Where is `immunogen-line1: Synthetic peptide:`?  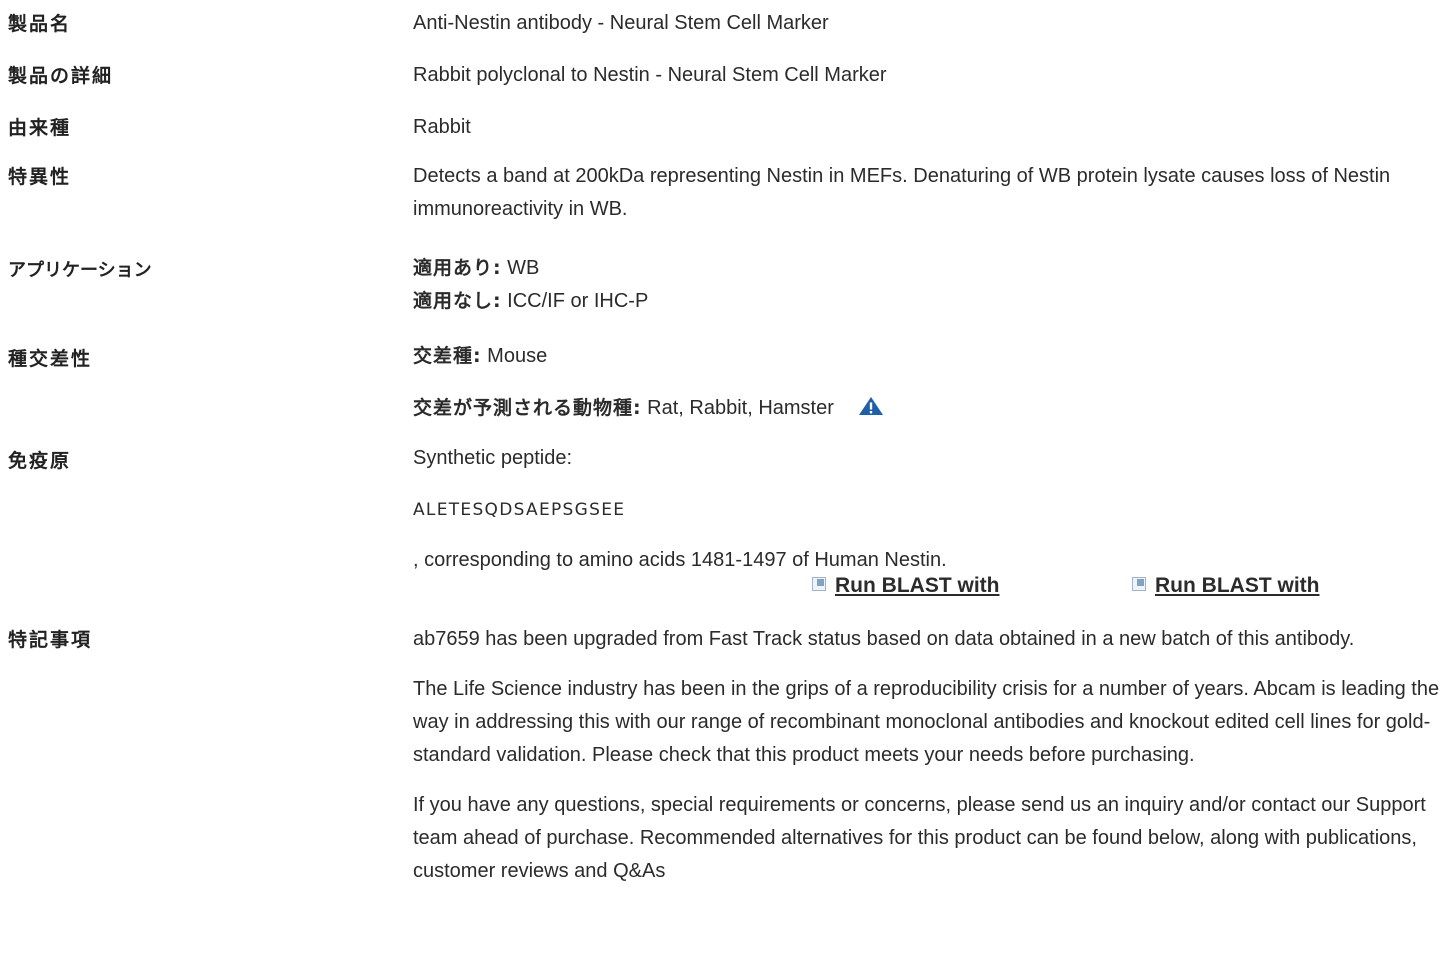
immunogen-line1: Synthetic peptide: is located at coordinates (492, 458).